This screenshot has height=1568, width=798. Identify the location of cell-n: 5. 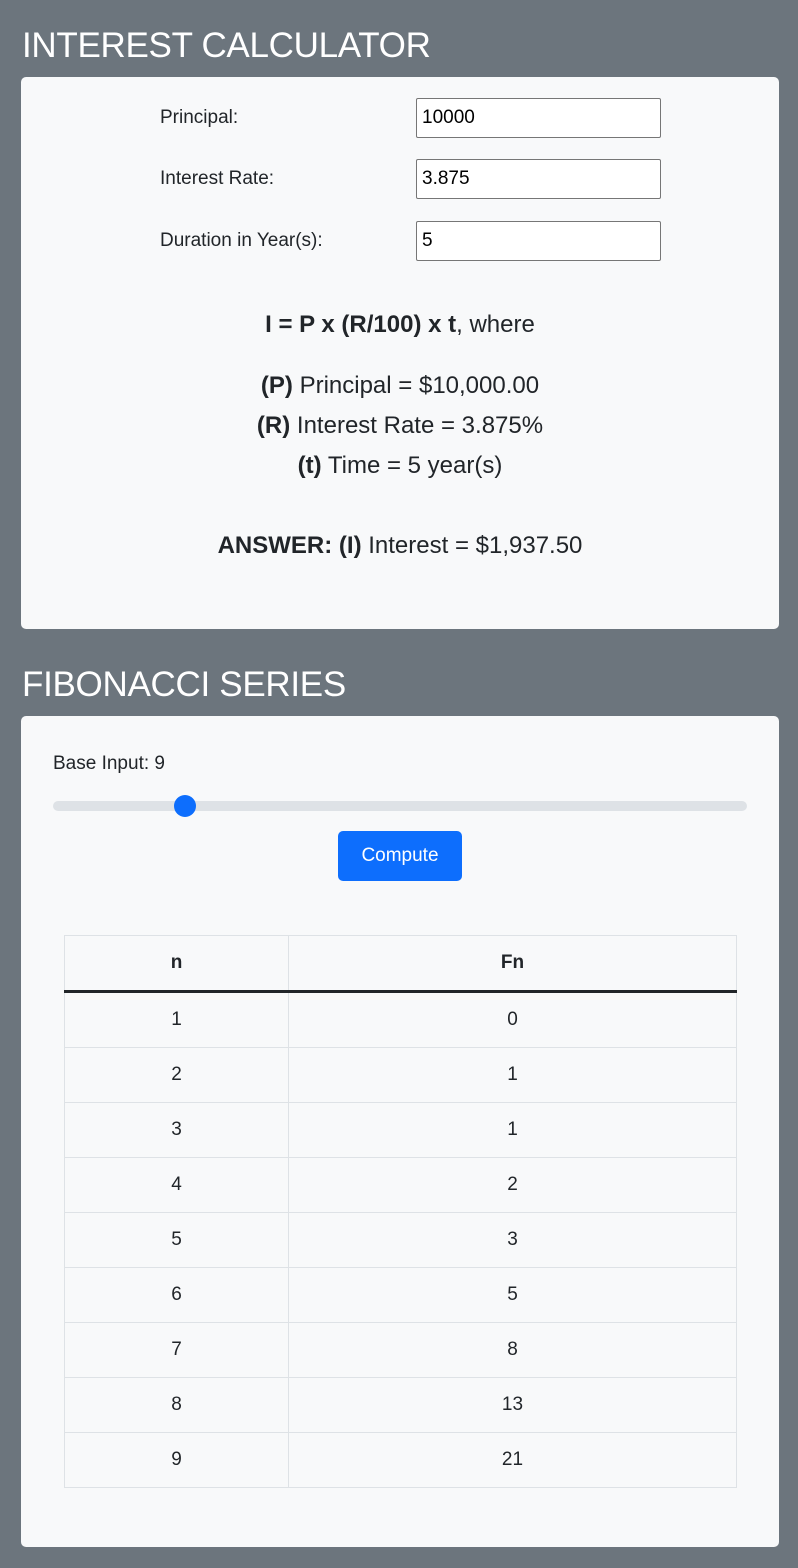
(176, 1240).